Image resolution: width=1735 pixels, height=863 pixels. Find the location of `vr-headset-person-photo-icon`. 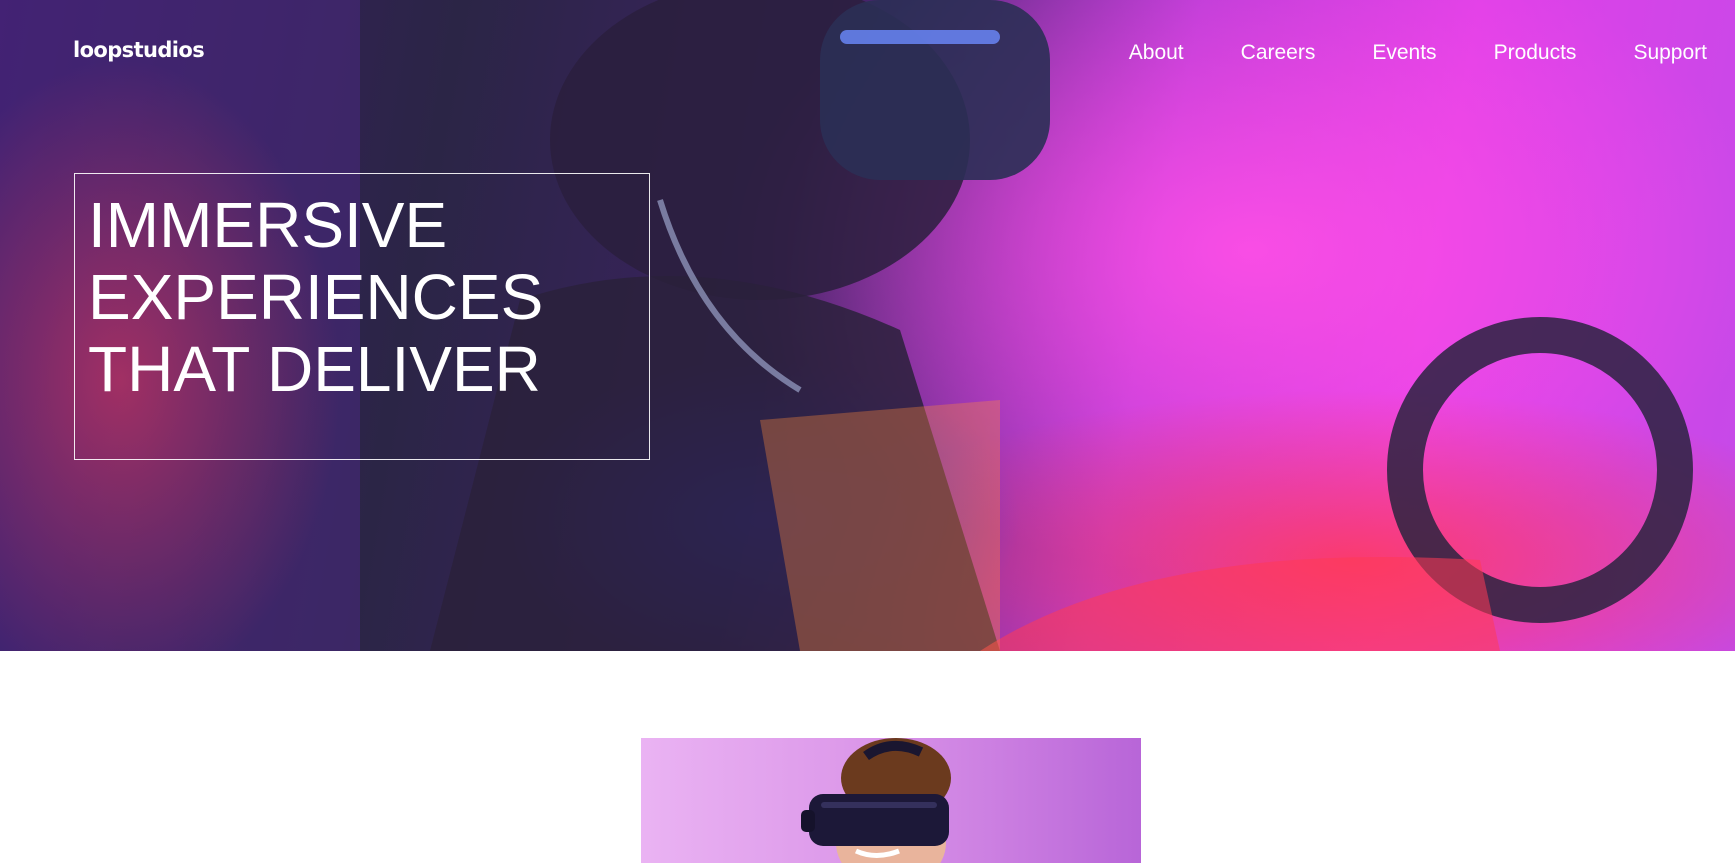

vr-headset-person-photo-icon is located at coordinates (876, 800).